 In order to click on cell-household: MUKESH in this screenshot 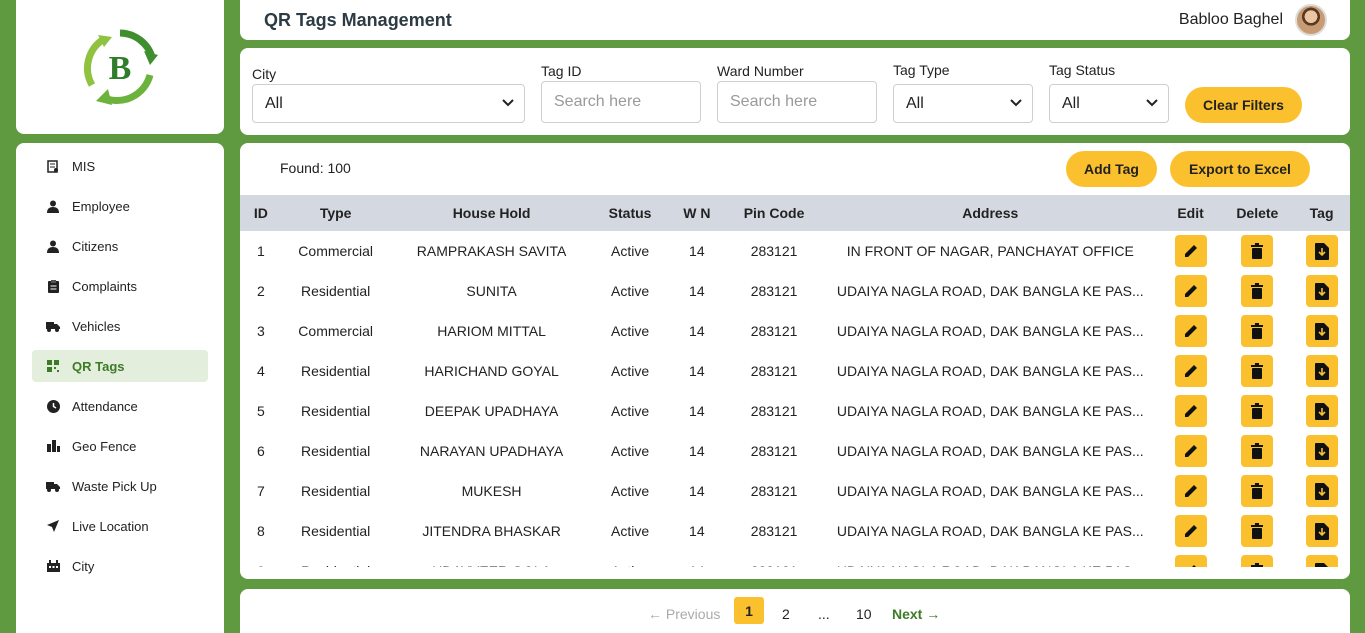, I will do `click(491, 491)`.